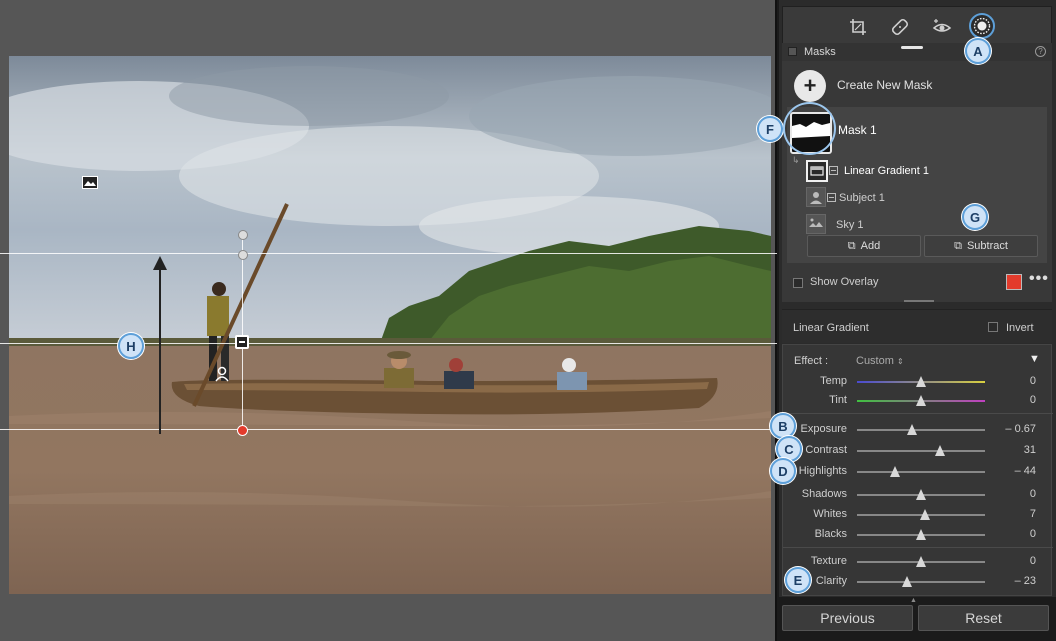  I want to click on tool-strip, so click(917, 25).